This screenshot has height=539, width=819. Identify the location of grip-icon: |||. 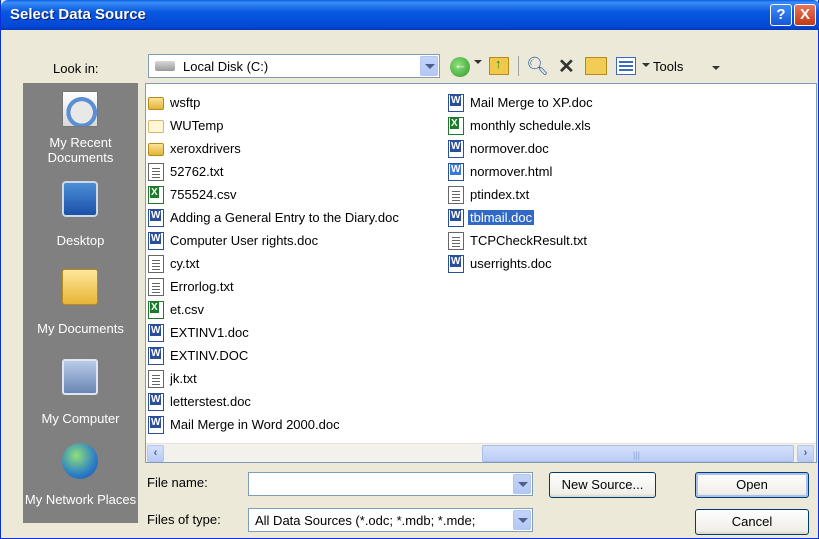
(637, 455).